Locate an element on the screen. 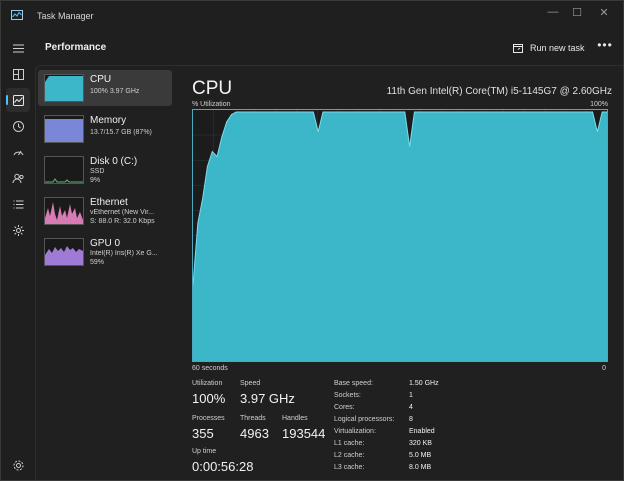 The image size is (624, 481). spec-label: Sockets: is located at coordinates (347, 395).